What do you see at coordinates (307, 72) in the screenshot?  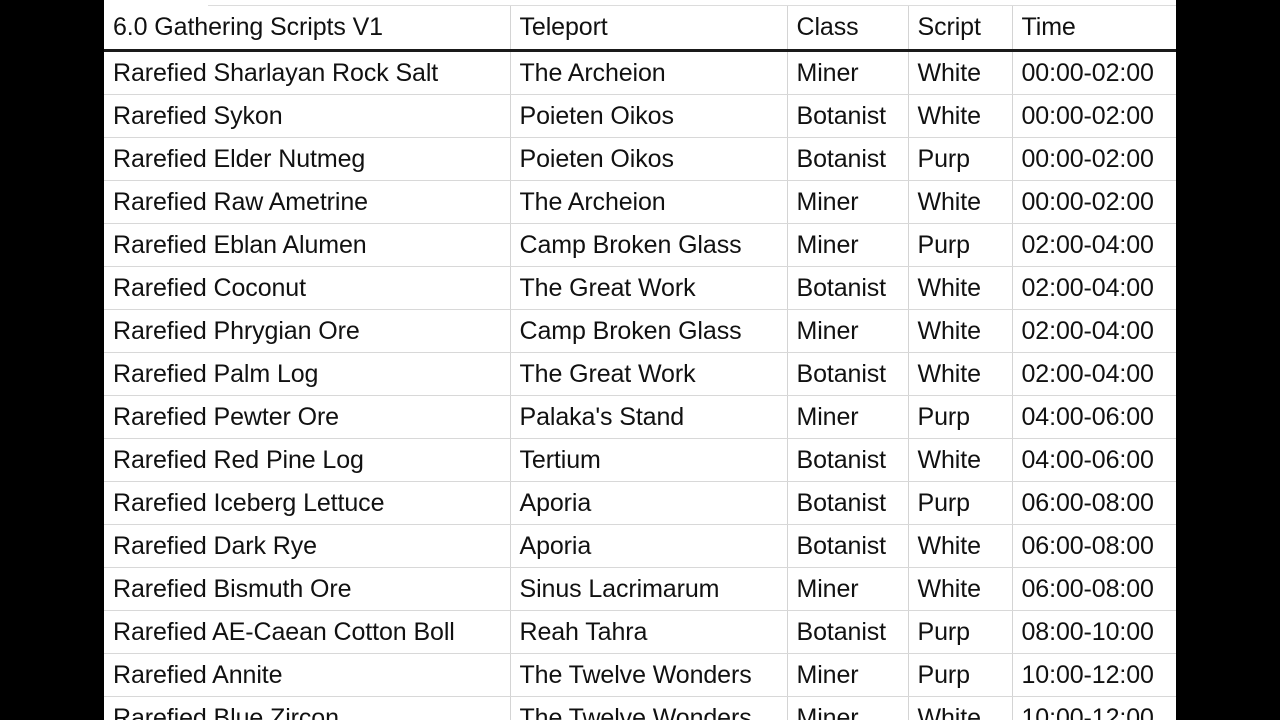 I see `cell-item: Rarefied Sharlayan Rock Salt` at bounding box center [307, 72].